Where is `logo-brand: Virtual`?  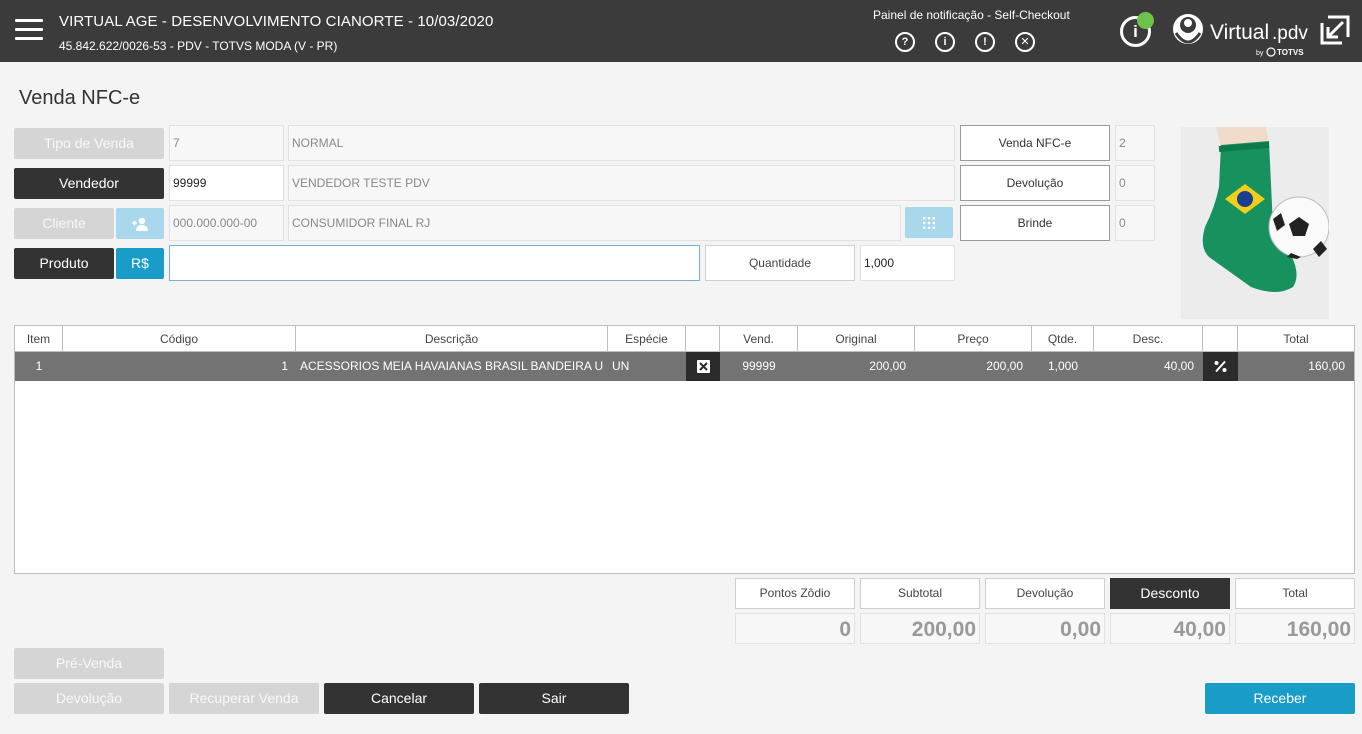 logo-brand: Virtual is located at coordinates (1239, 32).